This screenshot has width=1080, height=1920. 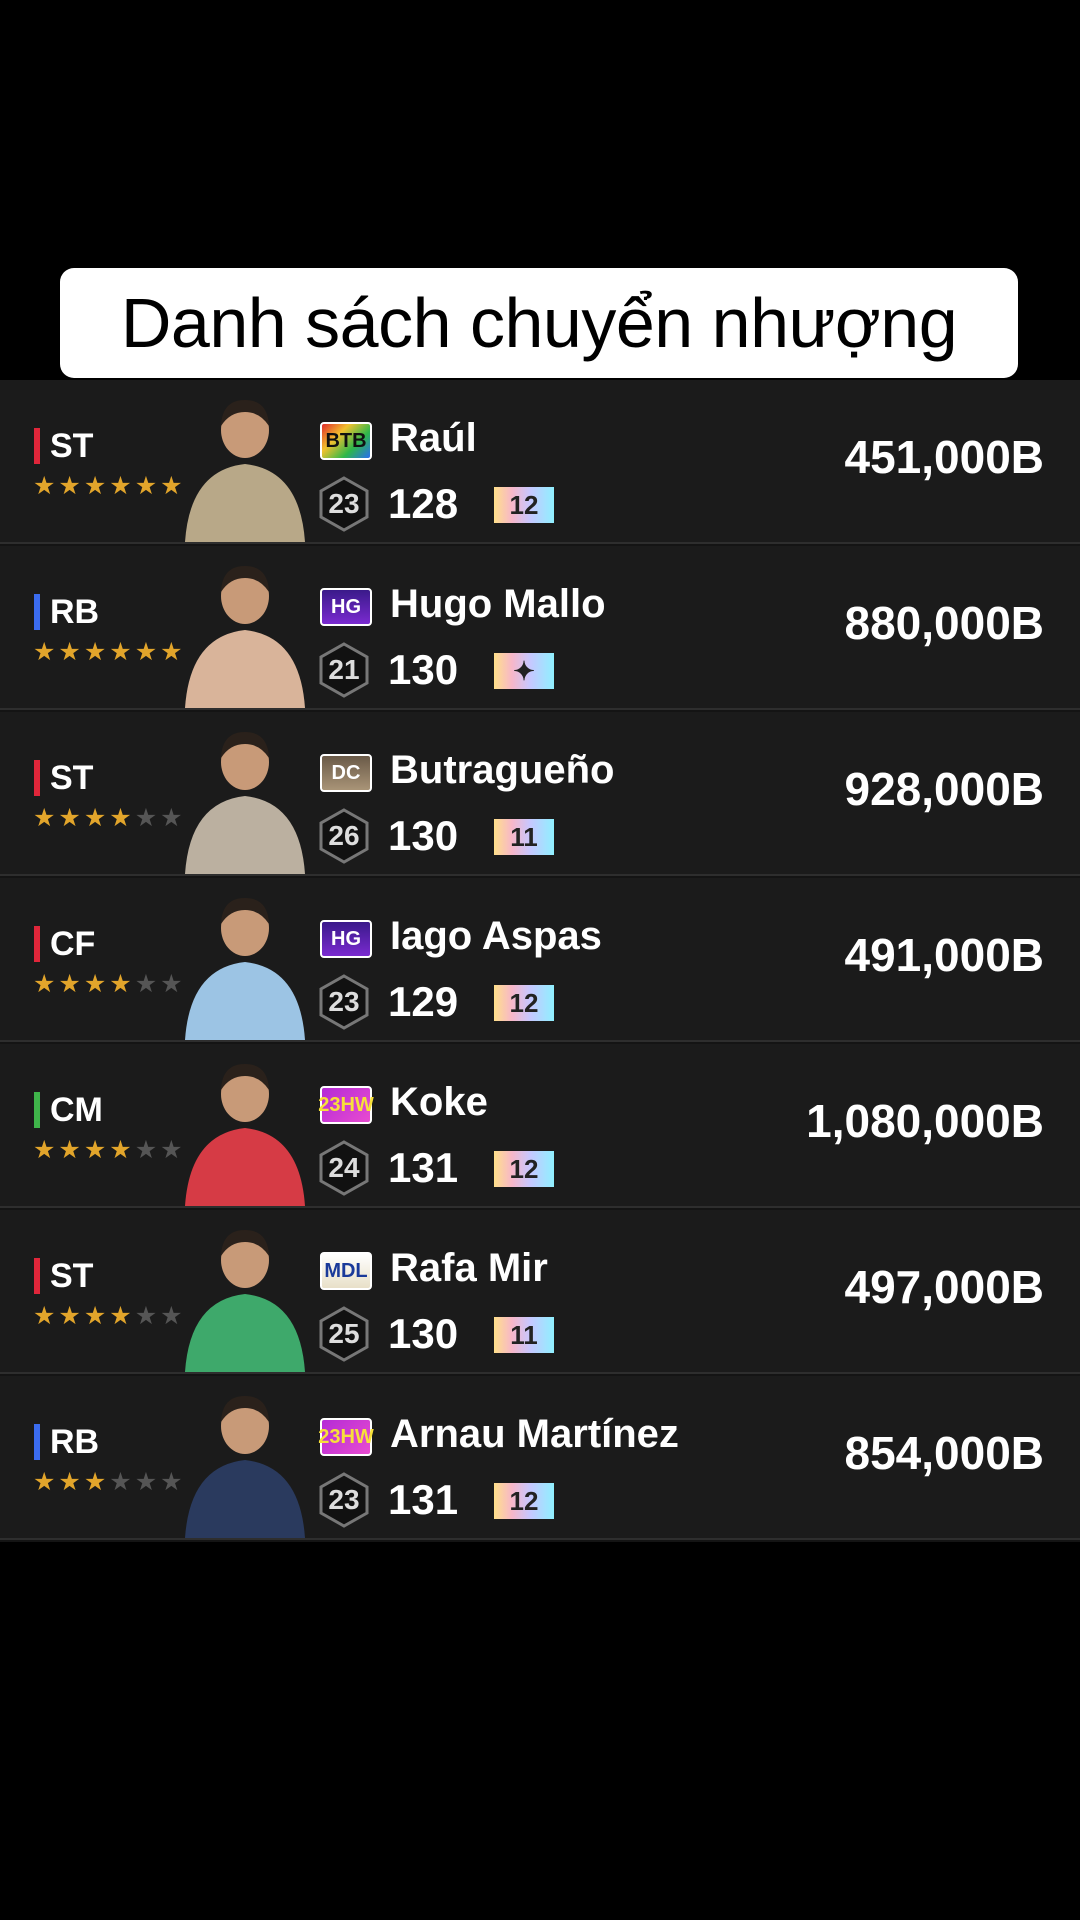 I want to click on card-type-badge: MDL, so click(x=346, y=1271).